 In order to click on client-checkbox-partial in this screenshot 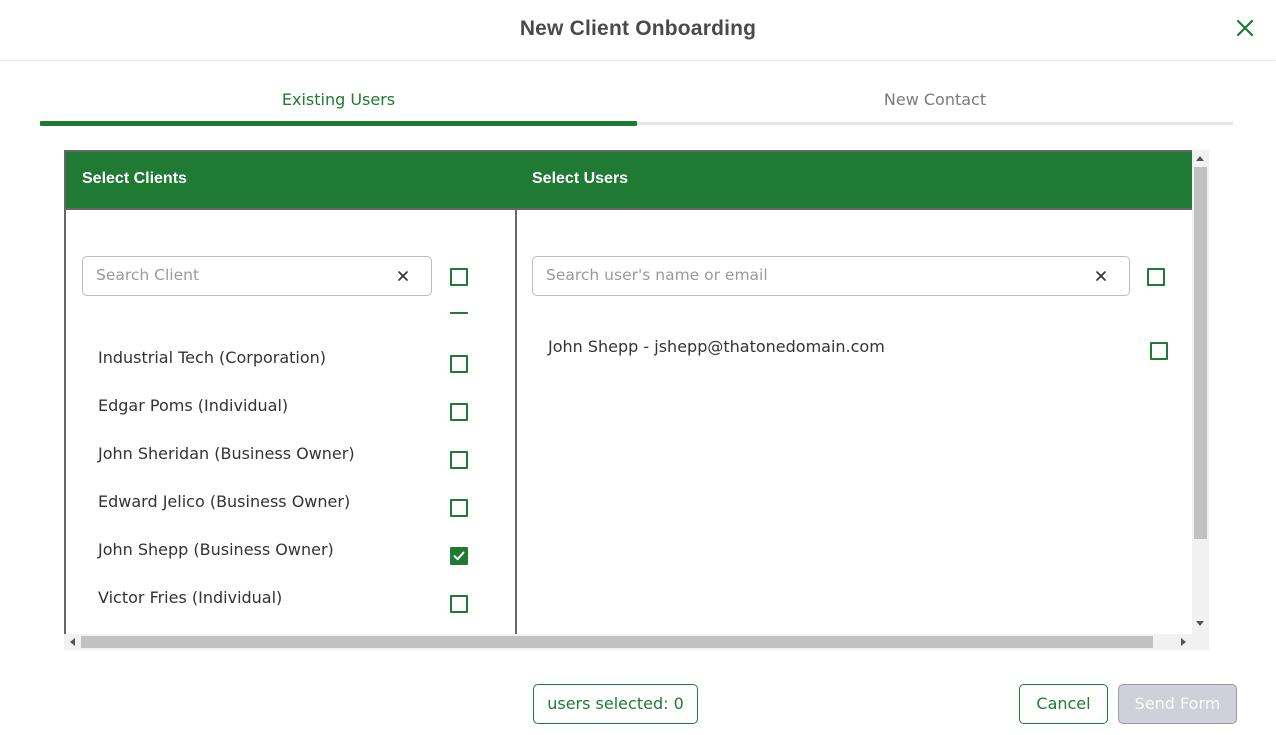, I will do `click(459, 313)`.